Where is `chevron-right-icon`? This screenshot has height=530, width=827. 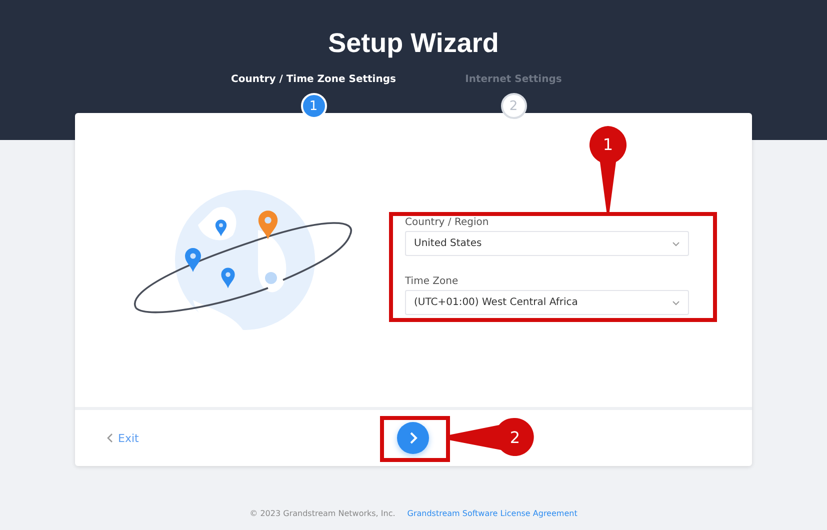
chevron-right-icon is located at coordinates (413, 438).